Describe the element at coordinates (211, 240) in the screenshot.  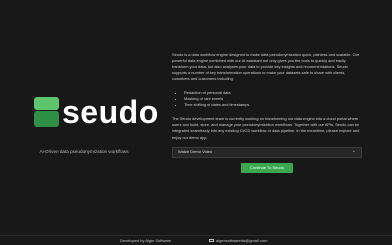
I see `mail-icon` at that location.